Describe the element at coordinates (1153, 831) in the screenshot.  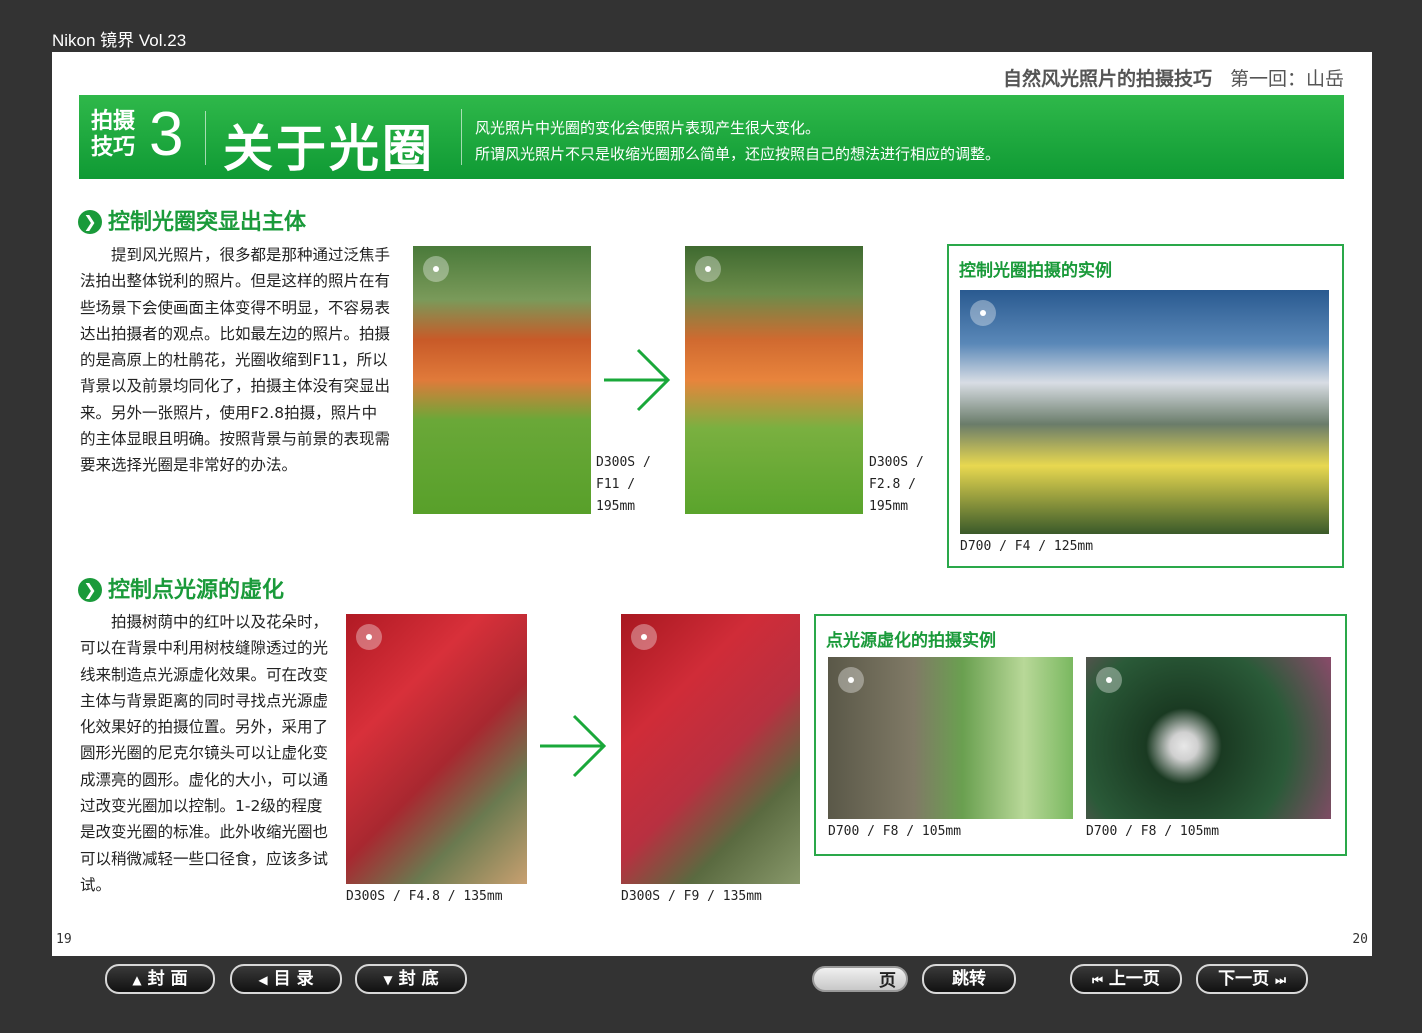
I see `box-caption2: D700 / F8 / 105mm` at that location.